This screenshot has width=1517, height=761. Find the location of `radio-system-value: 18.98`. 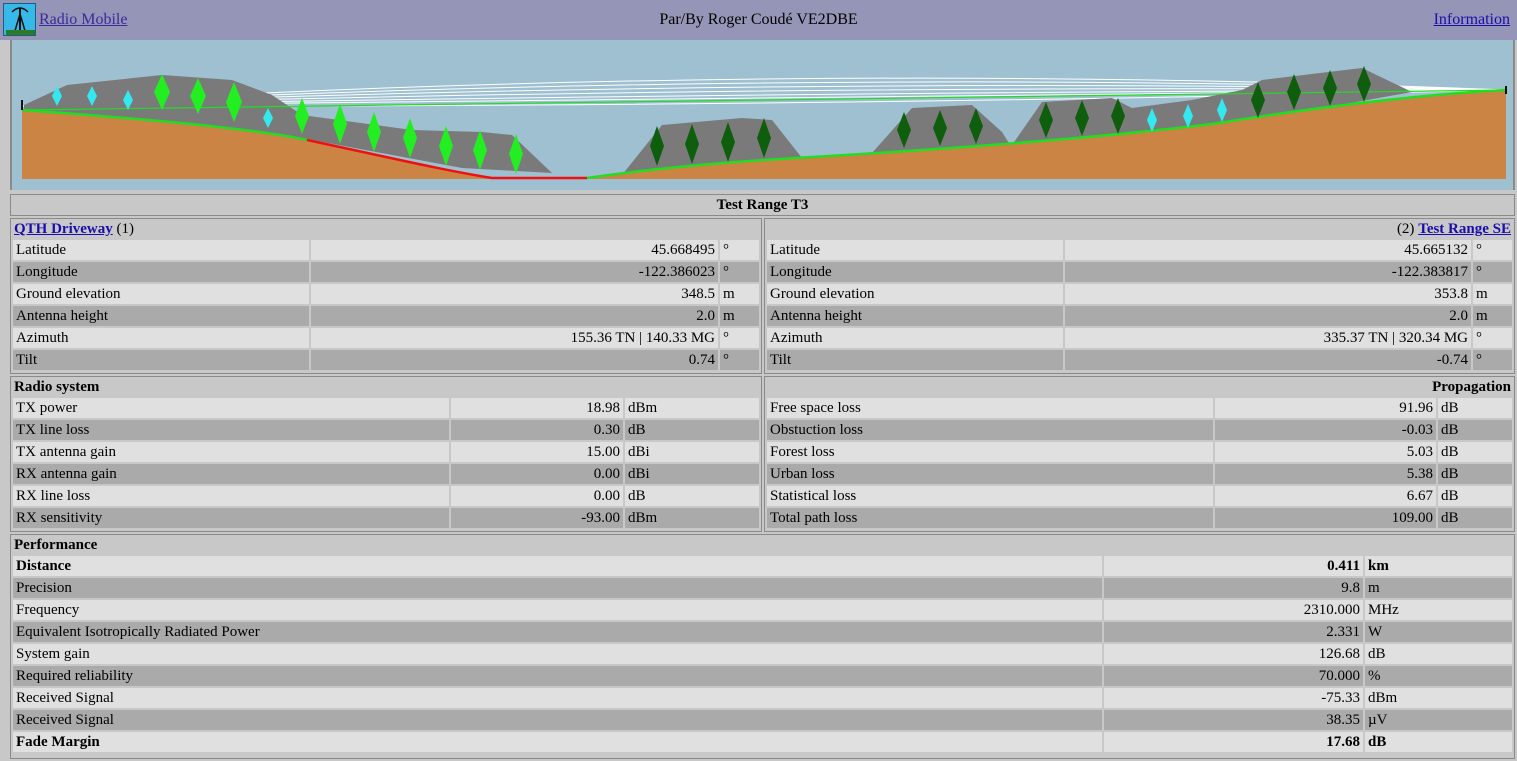

radio-system-value: 18.98 is located at coordinates (537, 408).